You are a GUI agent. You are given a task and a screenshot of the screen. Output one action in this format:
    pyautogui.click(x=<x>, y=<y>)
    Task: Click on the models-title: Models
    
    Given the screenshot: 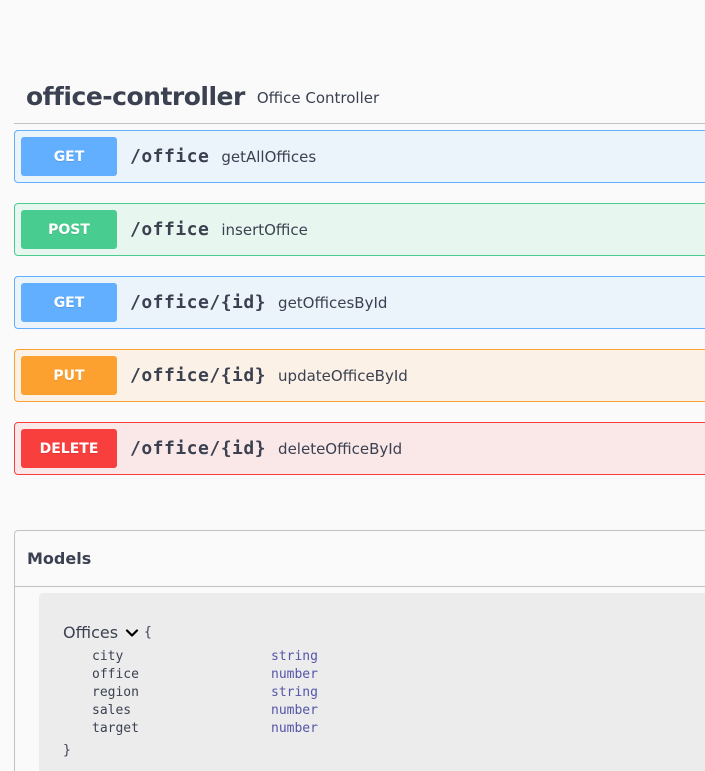 What is the action you would take?
    pyautogui.click(x=59, y=558)
    